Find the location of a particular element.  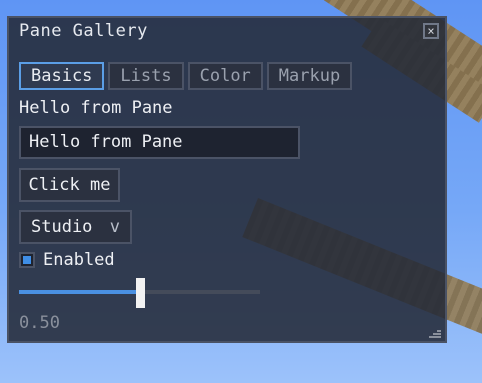

slider-thumb is located at coordinates (140, 293).